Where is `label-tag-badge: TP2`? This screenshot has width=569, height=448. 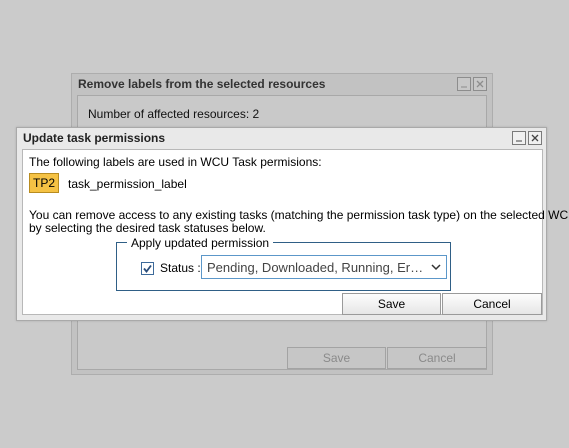 label-tag-badge: TP2 is located at coordinates (44, 183).